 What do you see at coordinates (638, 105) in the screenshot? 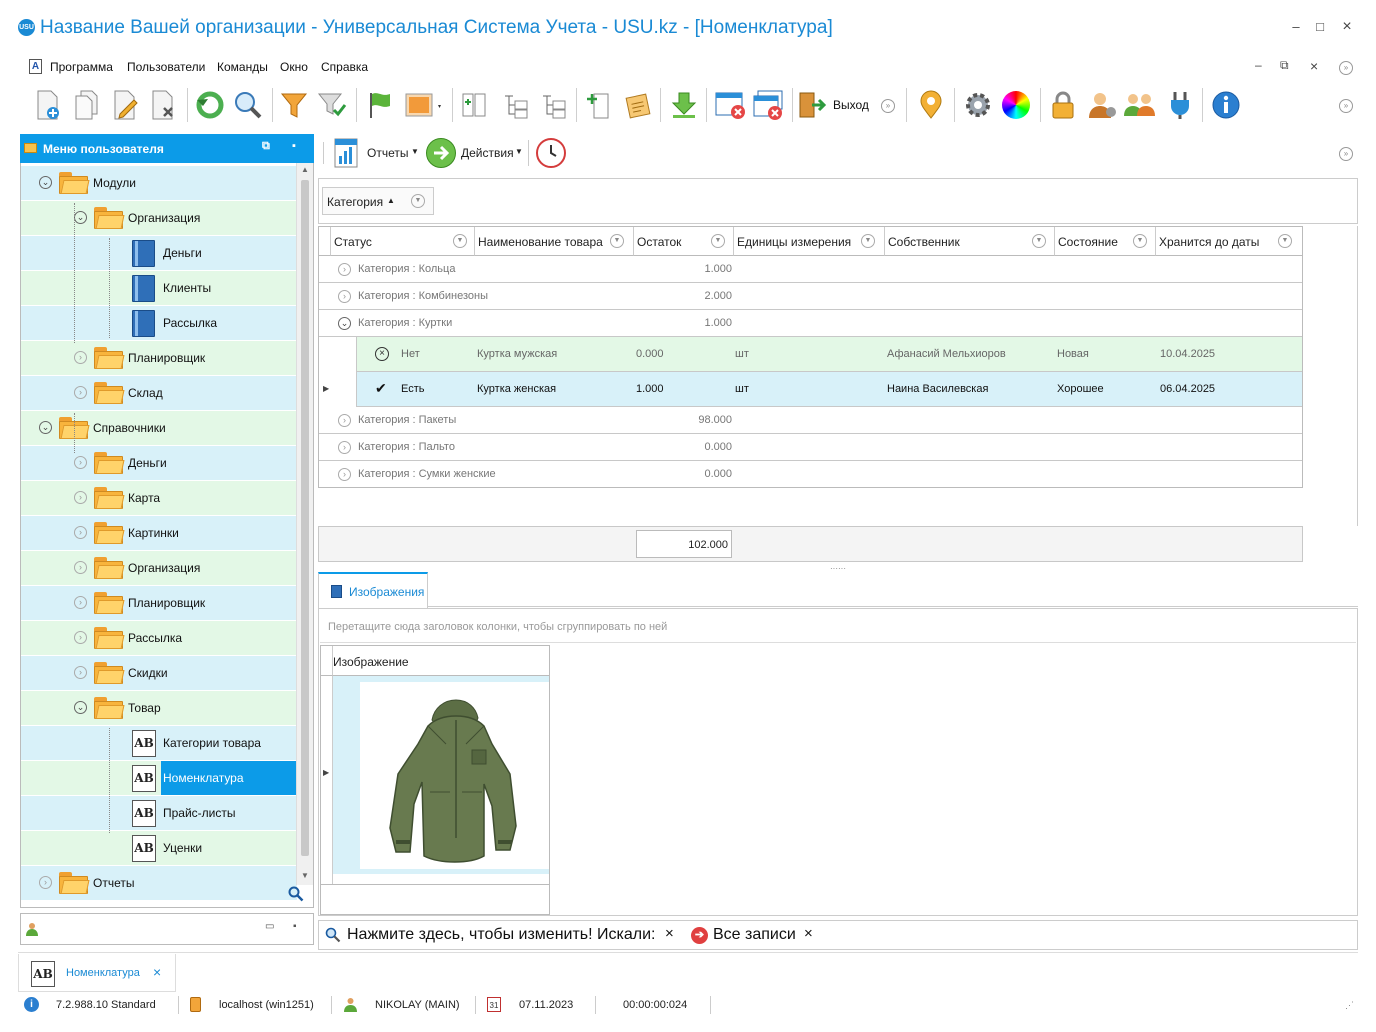
I see `notes-icon` at bounding box center [638, 105].